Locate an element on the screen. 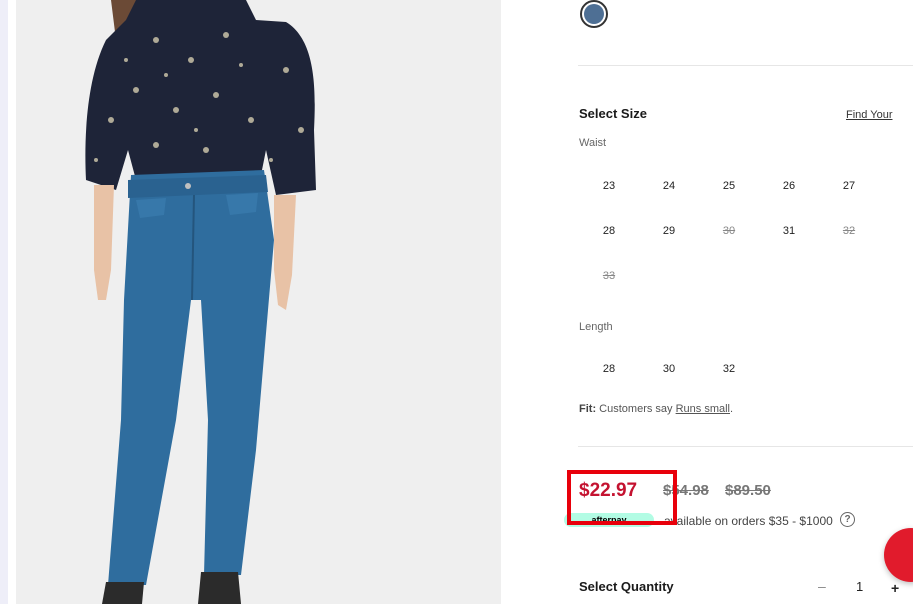  fit-value-link: Runs small is located at coordinates (703, 409).